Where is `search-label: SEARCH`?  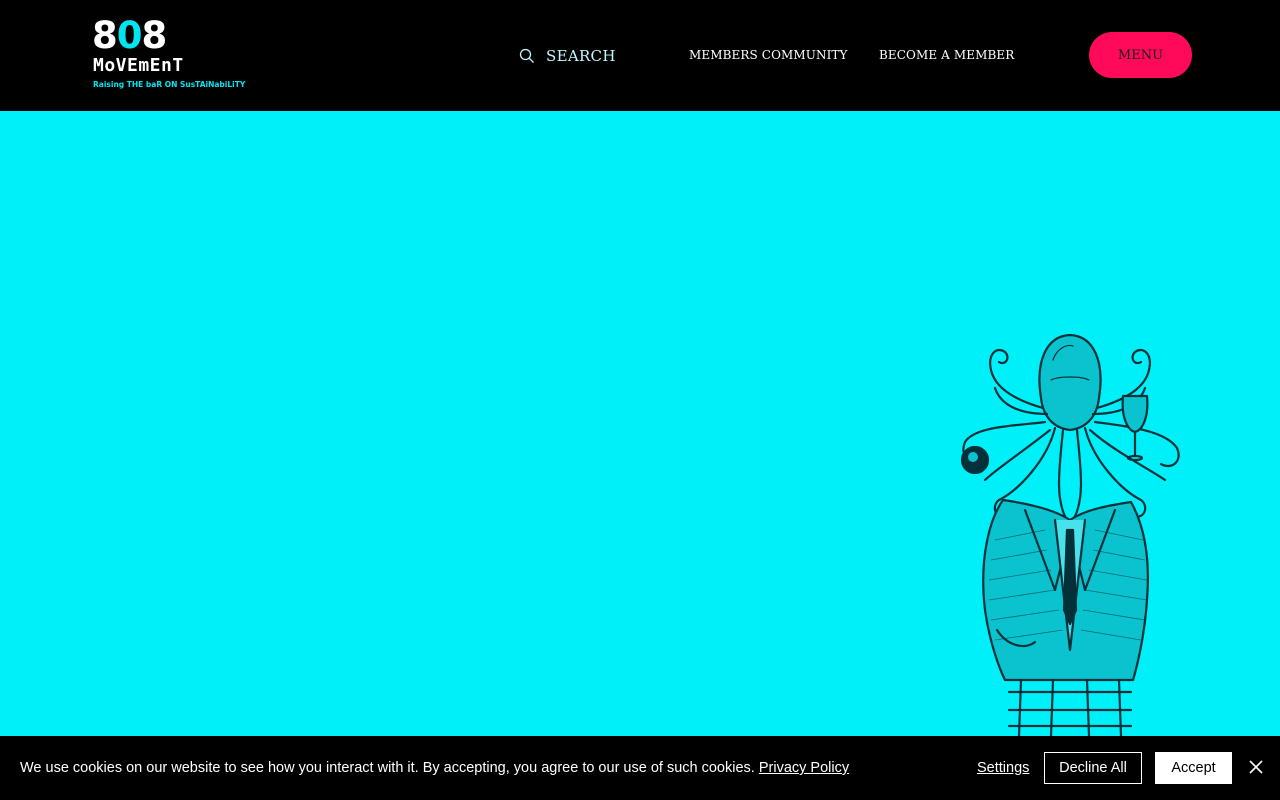 search-label: SEARCH is located at coordinates (581, 56).